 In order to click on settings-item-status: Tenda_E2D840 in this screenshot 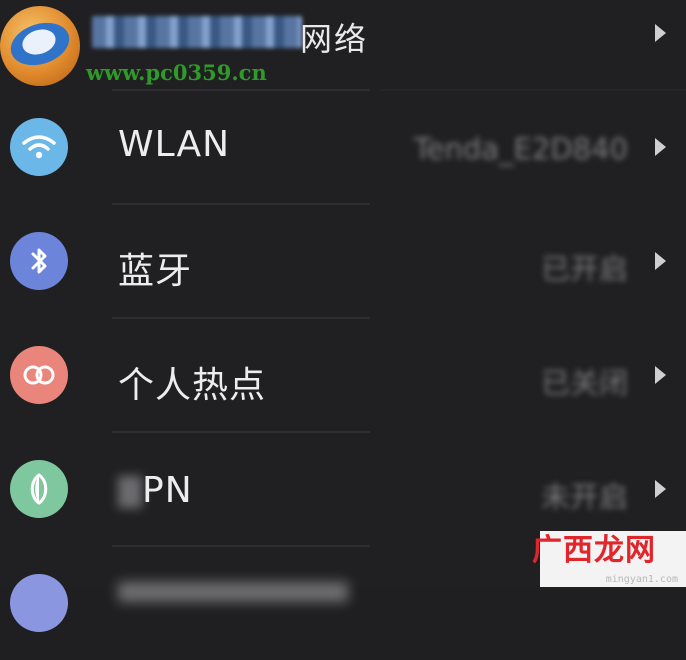, I will do `click(520, 149)`.